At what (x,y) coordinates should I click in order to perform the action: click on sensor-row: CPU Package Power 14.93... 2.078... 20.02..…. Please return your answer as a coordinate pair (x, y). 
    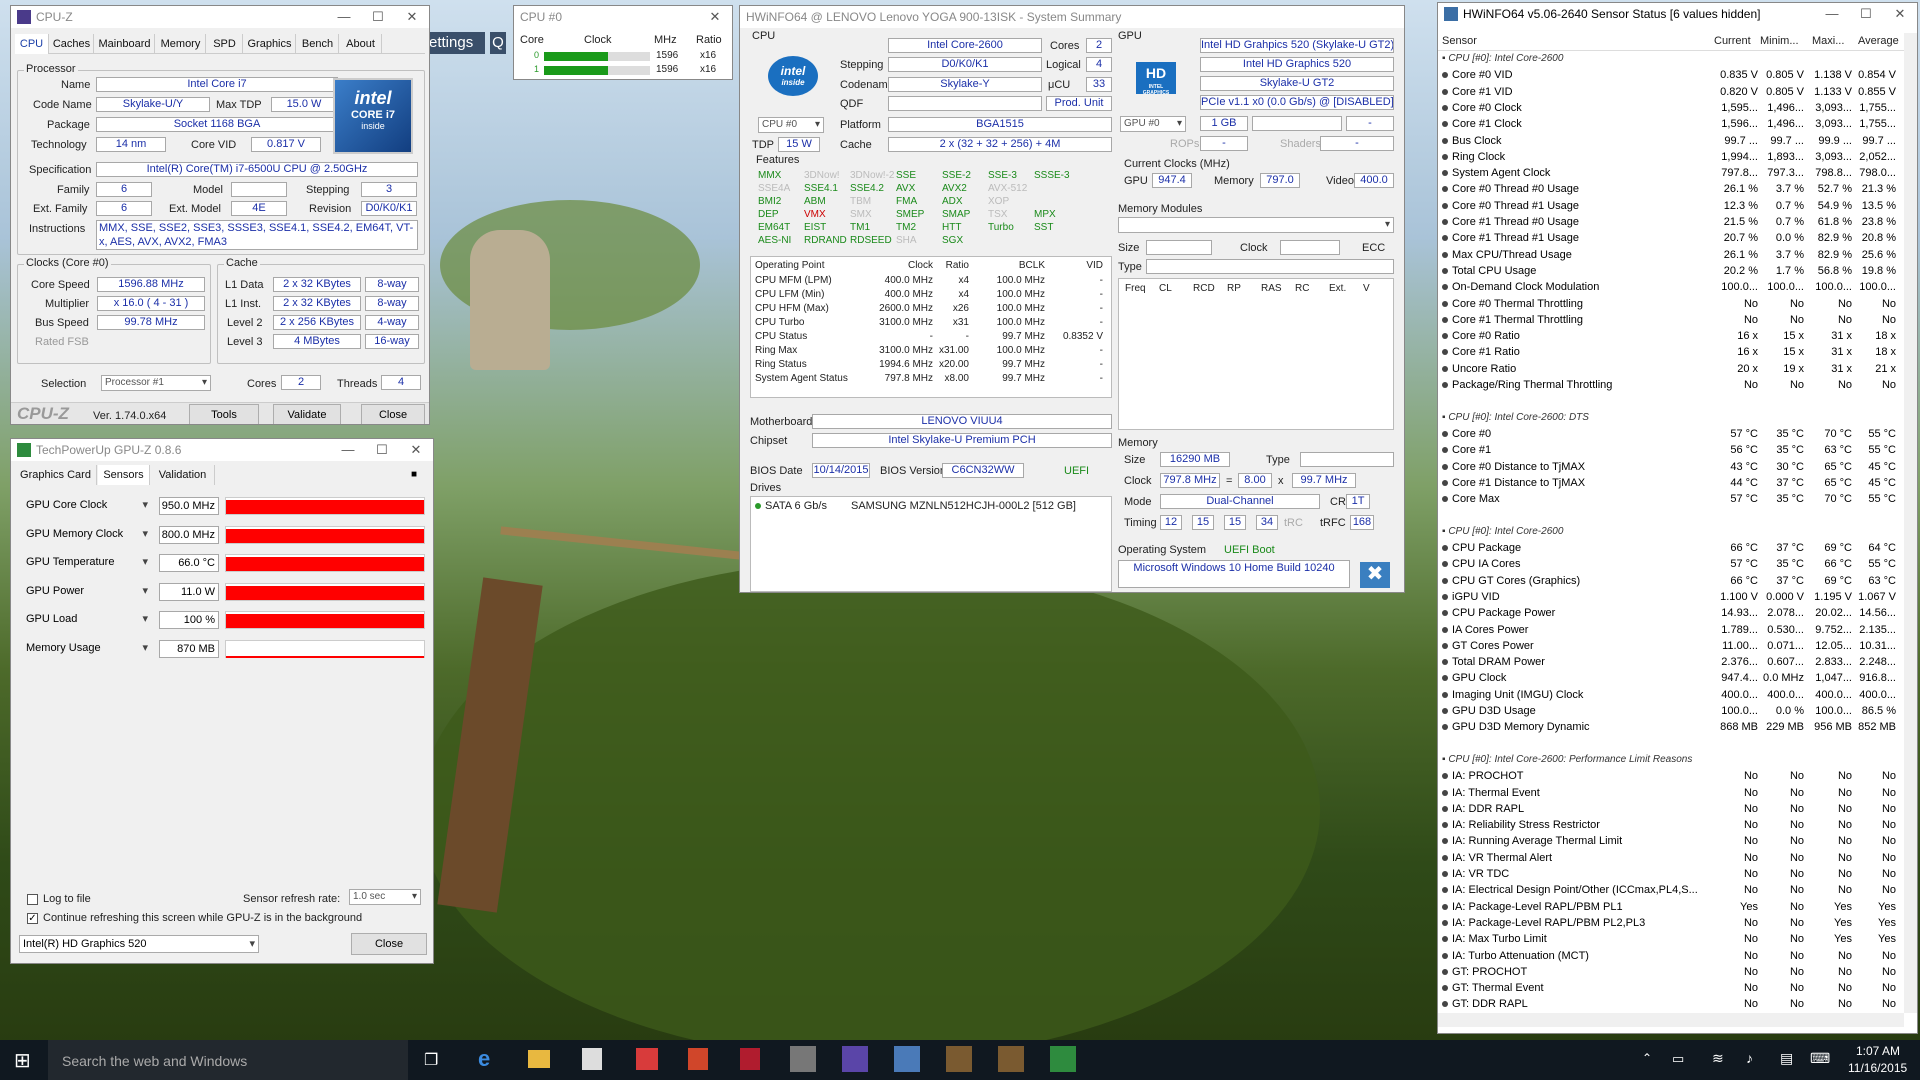
    Looking at the image, I should click on (1671, 615).